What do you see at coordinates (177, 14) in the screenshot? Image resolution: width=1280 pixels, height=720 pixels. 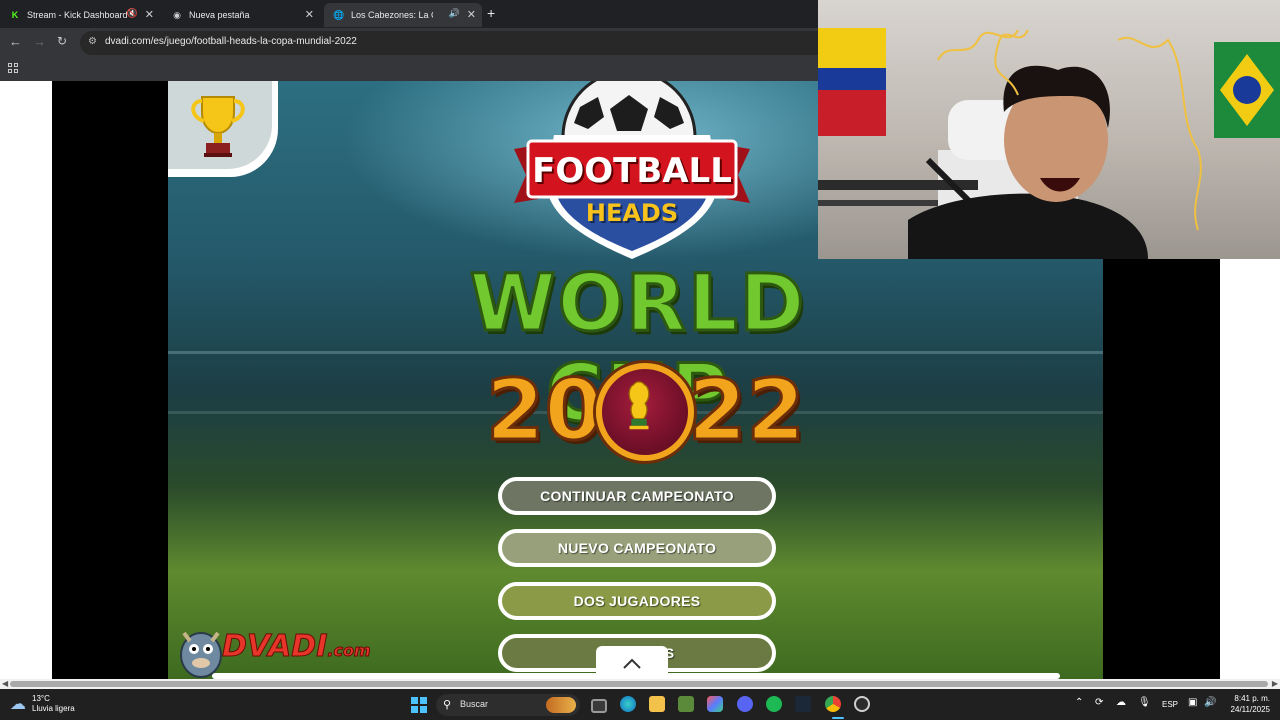 I see `chrome-icon: ◉` at bounding box center [177, 14].